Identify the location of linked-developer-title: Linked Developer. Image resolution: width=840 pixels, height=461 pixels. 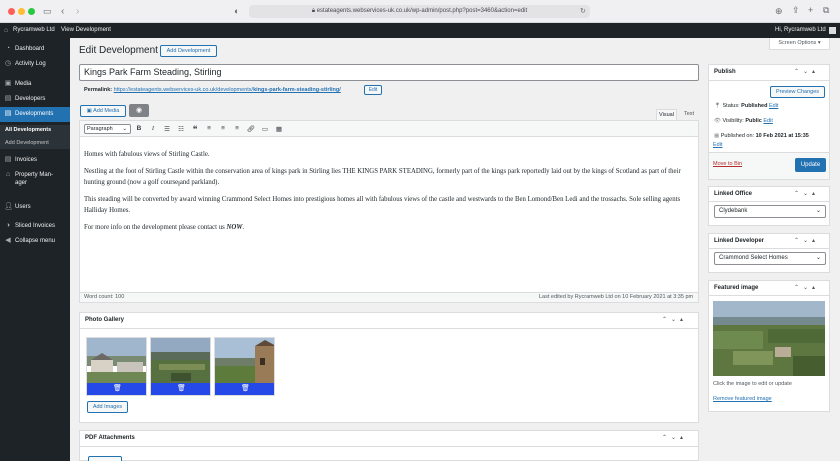
(739, 241).